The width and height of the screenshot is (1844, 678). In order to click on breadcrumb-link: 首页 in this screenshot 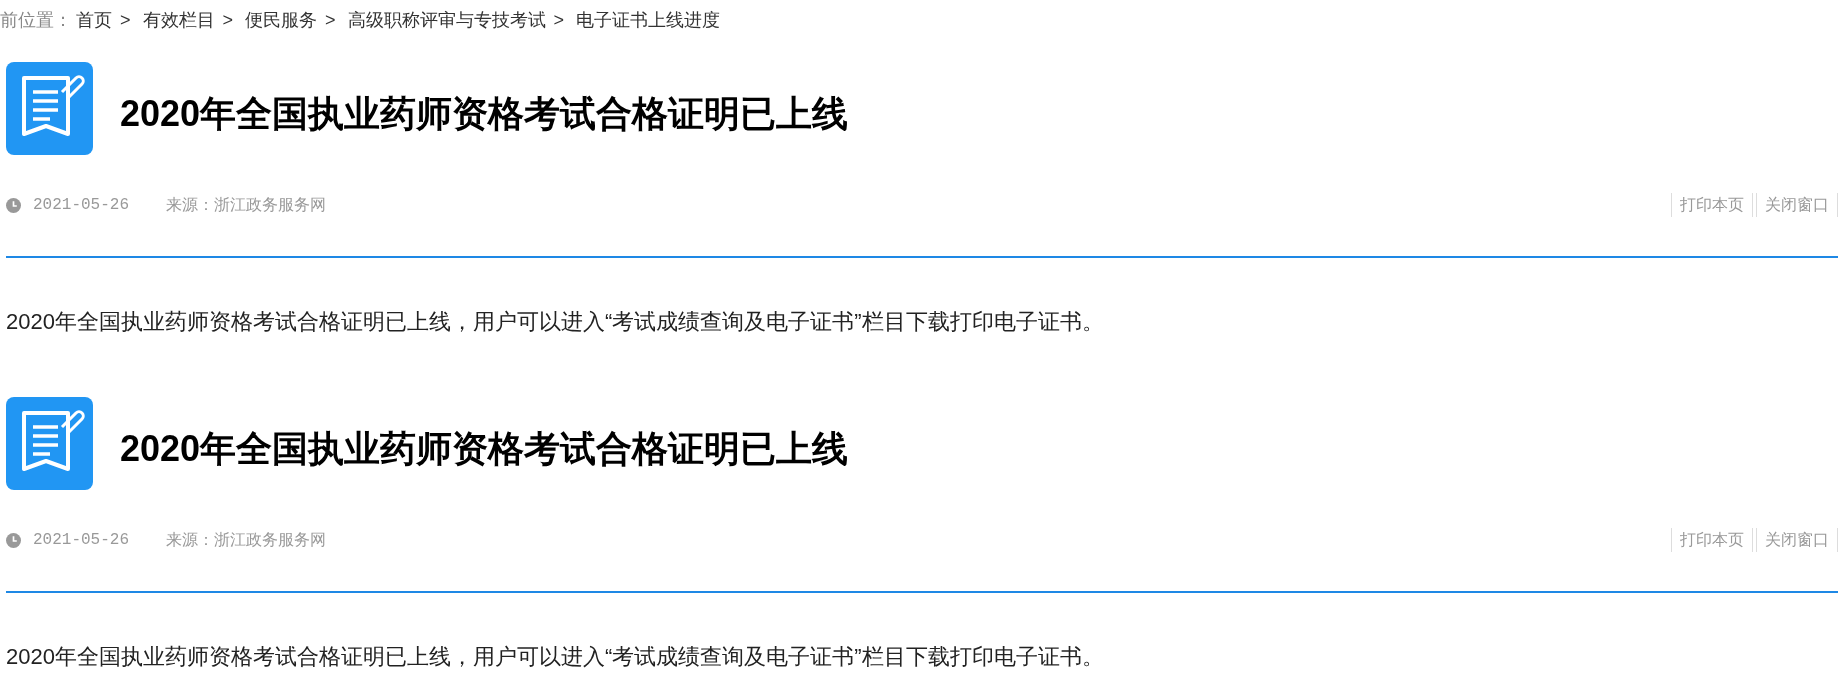, I will do `click(94, 20)`.